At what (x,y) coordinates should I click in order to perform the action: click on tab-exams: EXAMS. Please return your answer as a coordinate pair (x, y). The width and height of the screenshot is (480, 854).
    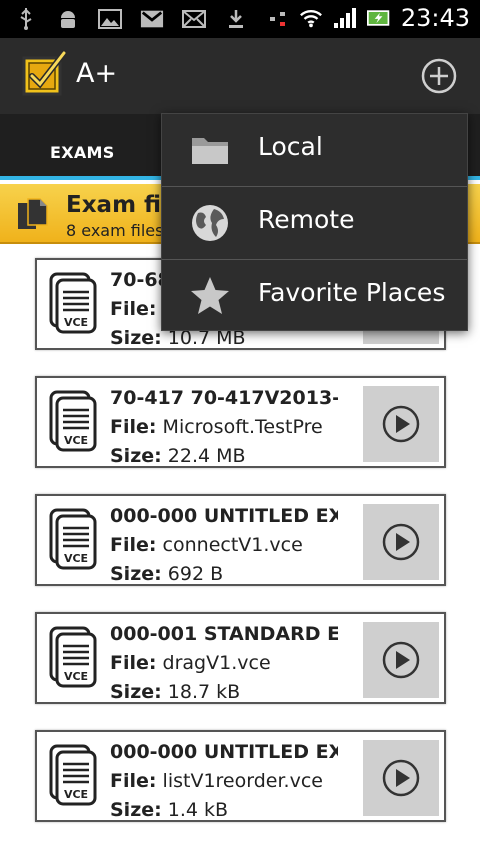
    Looking at the image, I should click on (82, 152).